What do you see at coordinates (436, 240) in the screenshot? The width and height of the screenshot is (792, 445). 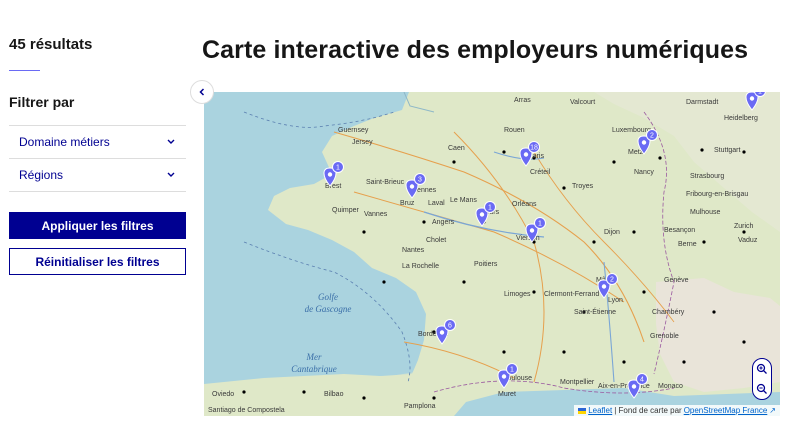 I see `svg-text: Cholet` at bounding box center [436, 240].